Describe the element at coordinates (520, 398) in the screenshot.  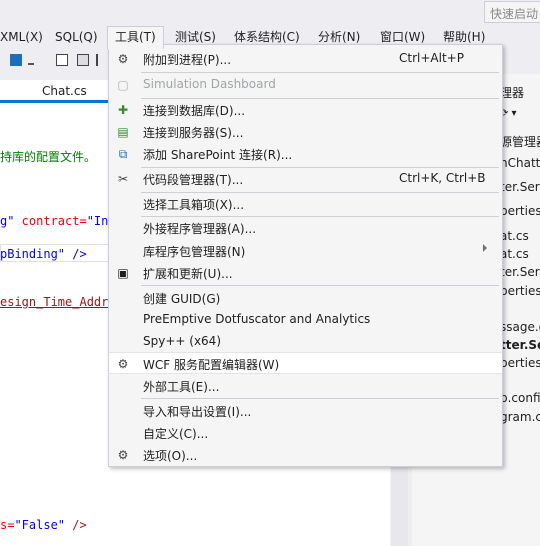
I see `tree-item: p.config` at that location.